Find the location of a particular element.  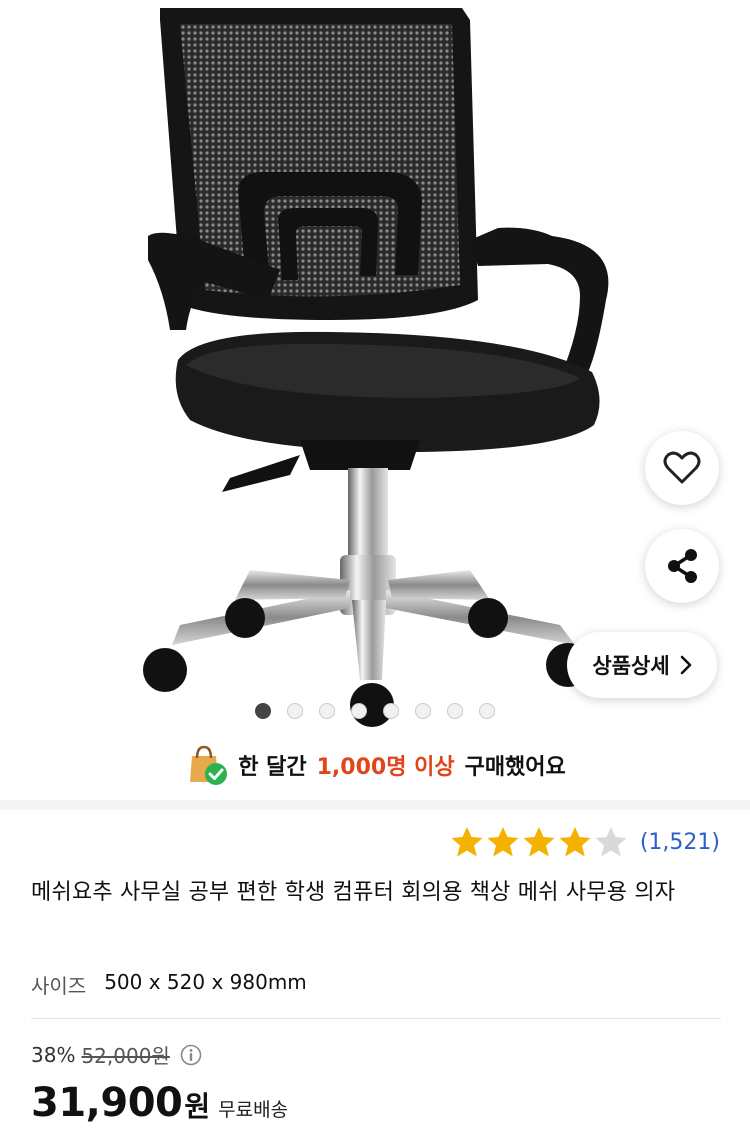

purchase-count-banner: 한 달간 1,000명 이상 구매했어요 is located at coordinates (375, 765).